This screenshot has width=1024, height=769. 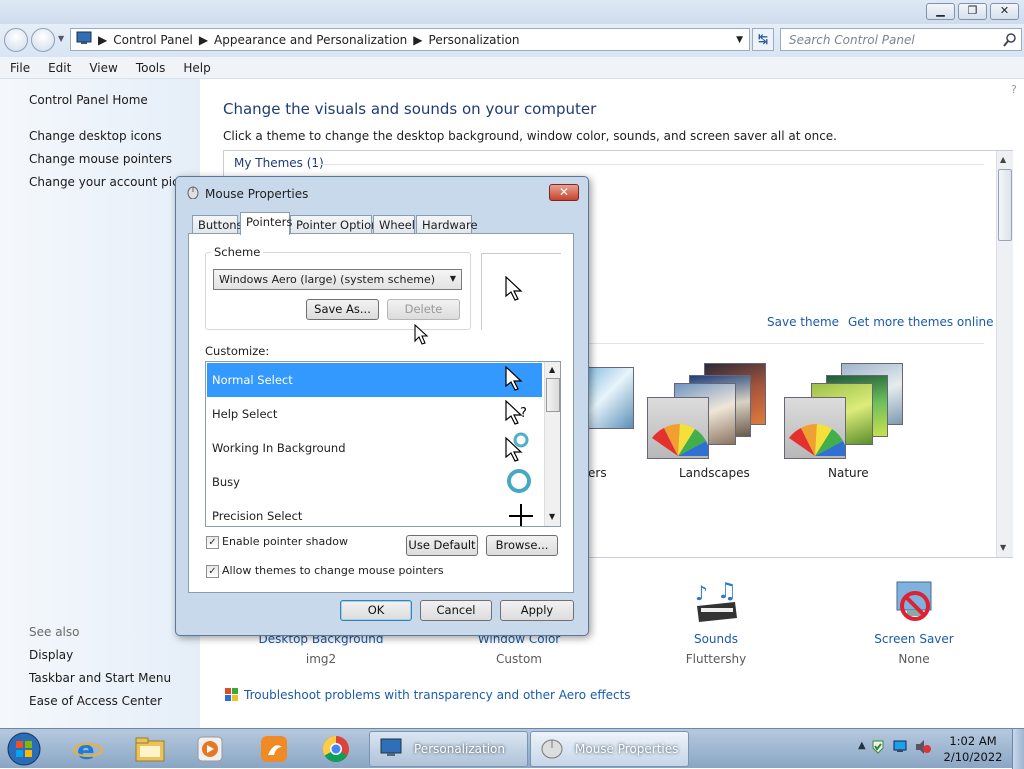 What do you see at coordinates (914, 639) in the screenshot?
I see `screen-saver-link: Screen Saver` at bounding box center [914, 639].